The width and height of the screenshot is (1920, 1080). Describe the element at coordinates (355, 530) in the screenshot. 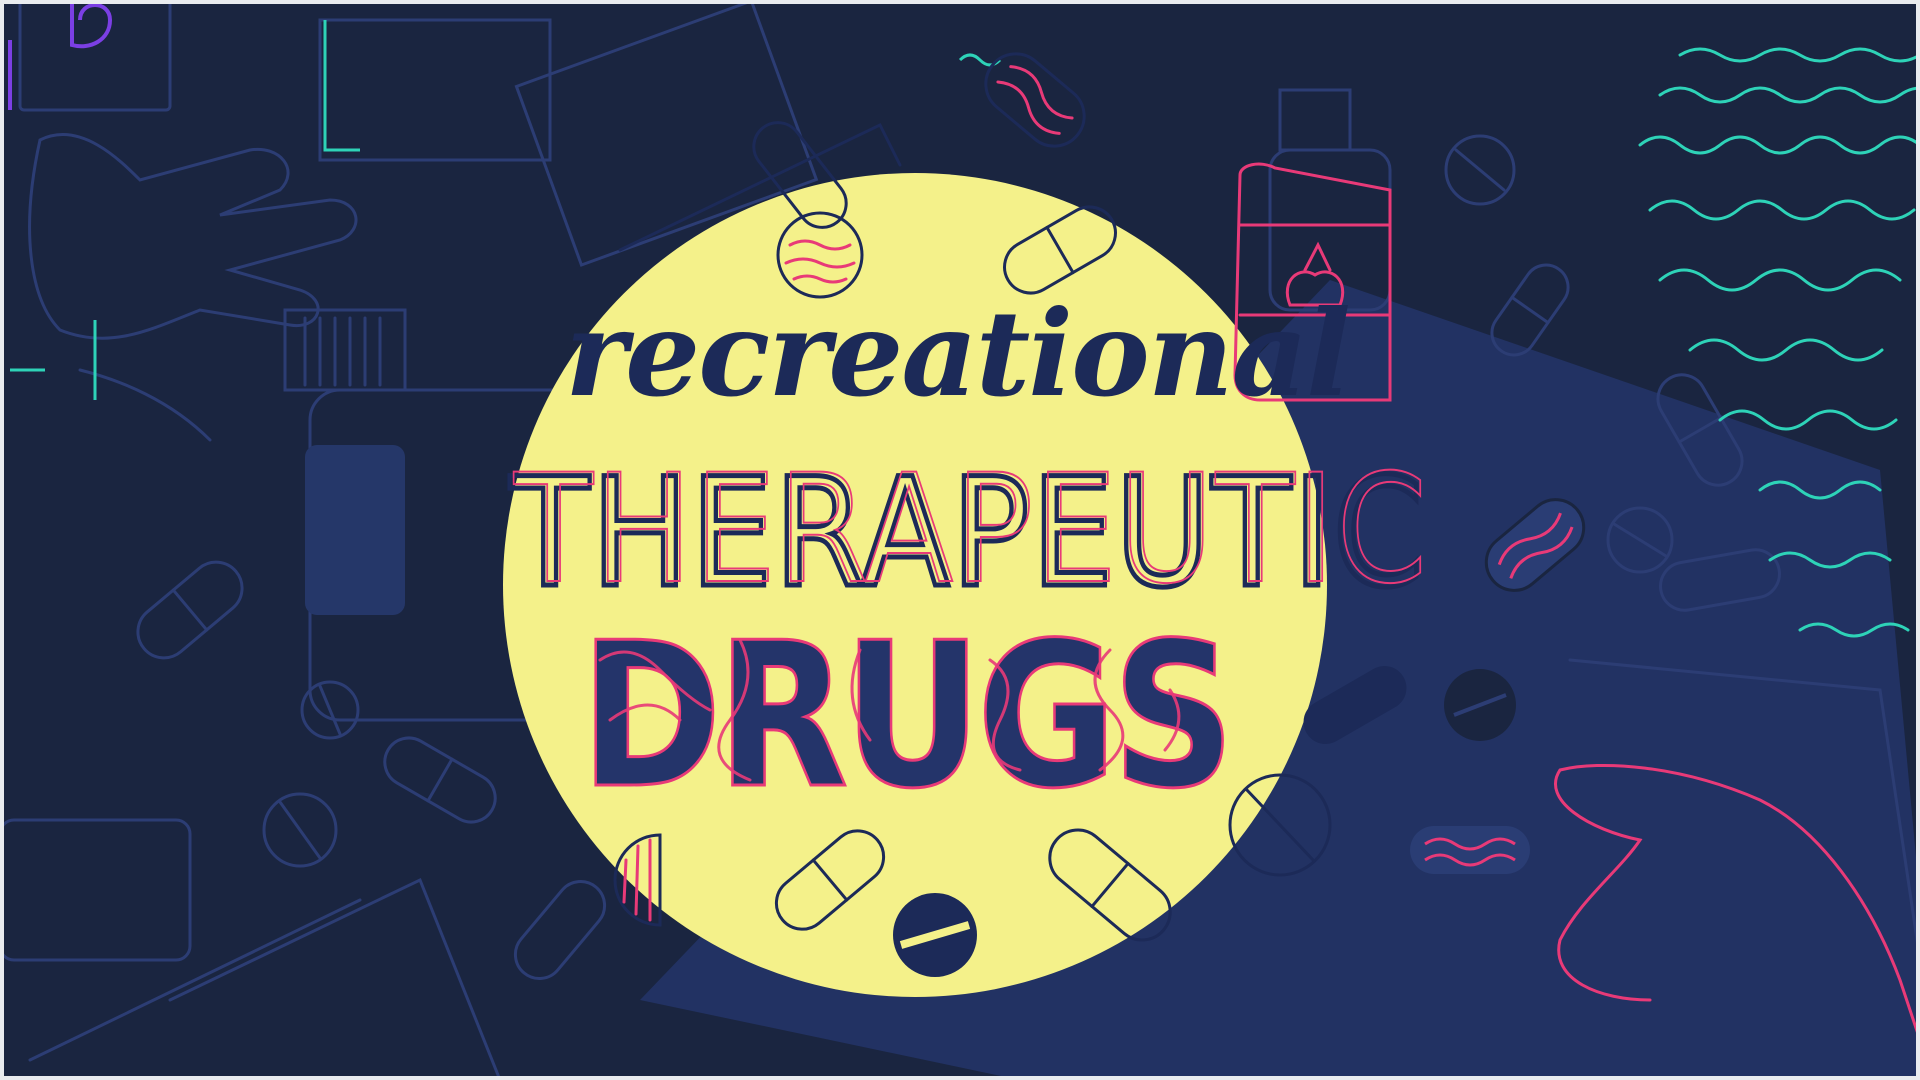

I see `bottle-label` at that location.